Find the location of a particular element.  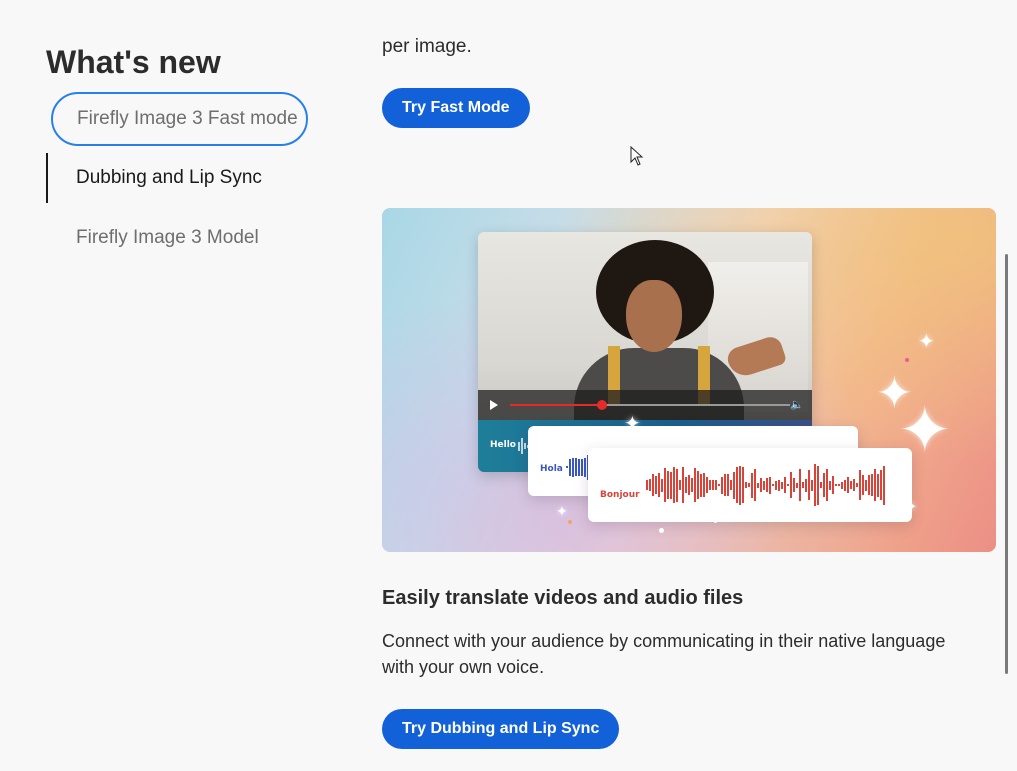

waveform-french is located at coordinates (765, 485).